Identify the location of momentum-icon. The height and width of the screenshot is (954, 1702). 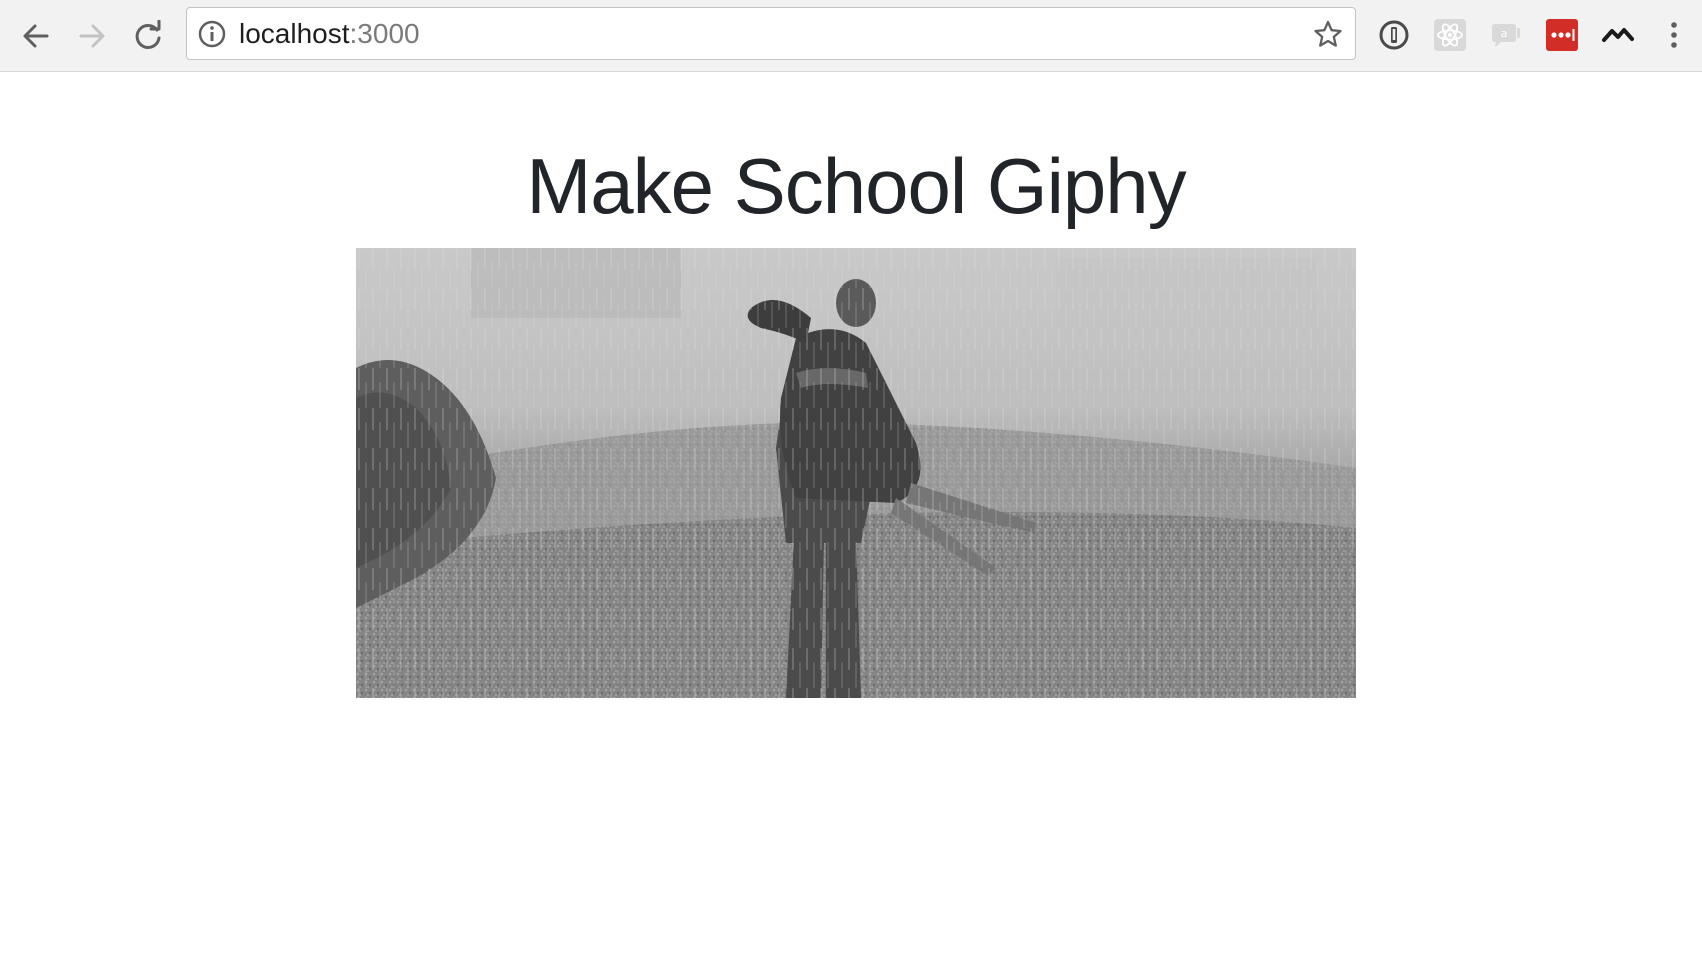
(1618, 35).